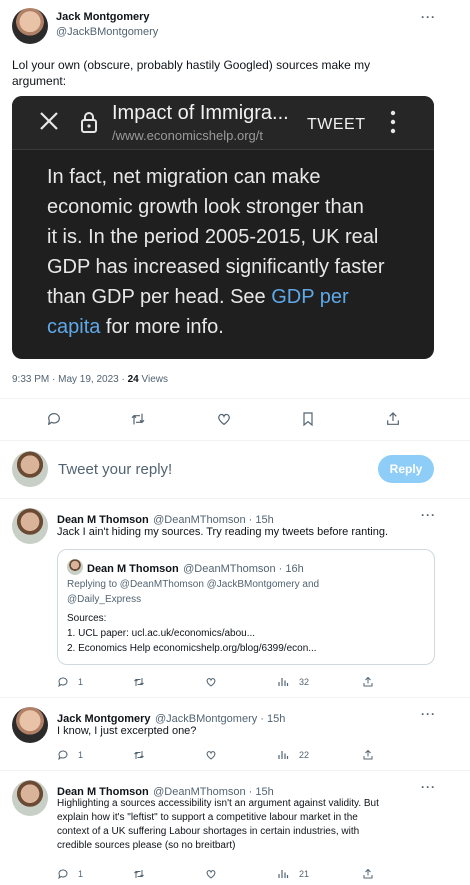  I want to click on reply-submit-button: Reply, so click(406, 469).